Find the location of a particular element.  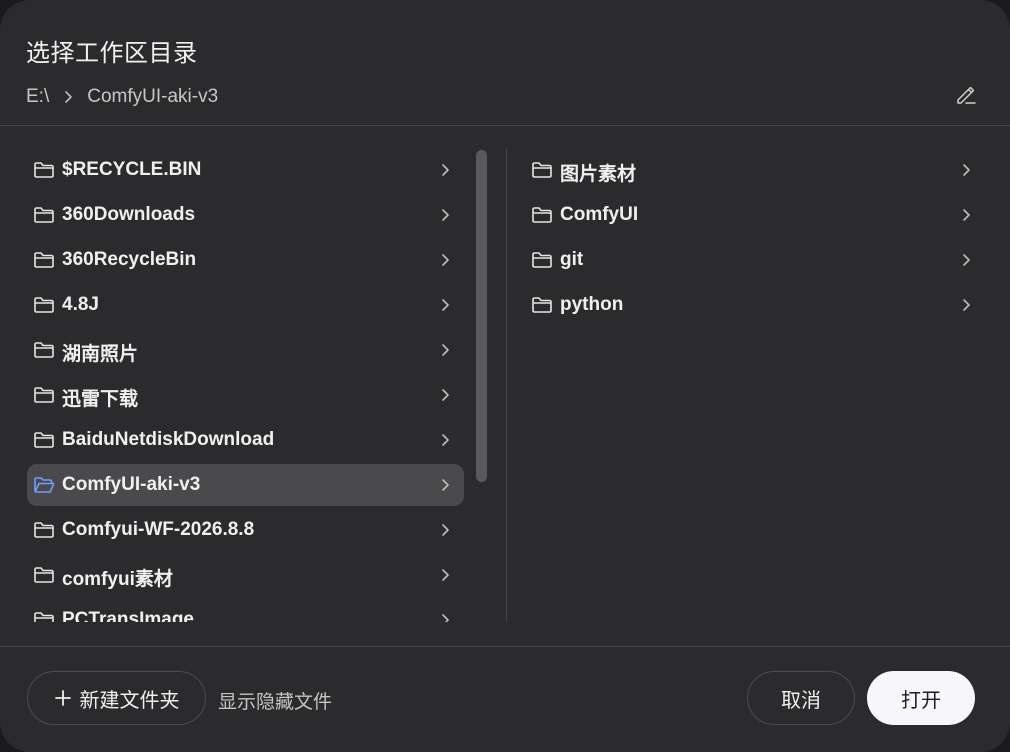

folder-open-icon is located at coordinates (44, 485).